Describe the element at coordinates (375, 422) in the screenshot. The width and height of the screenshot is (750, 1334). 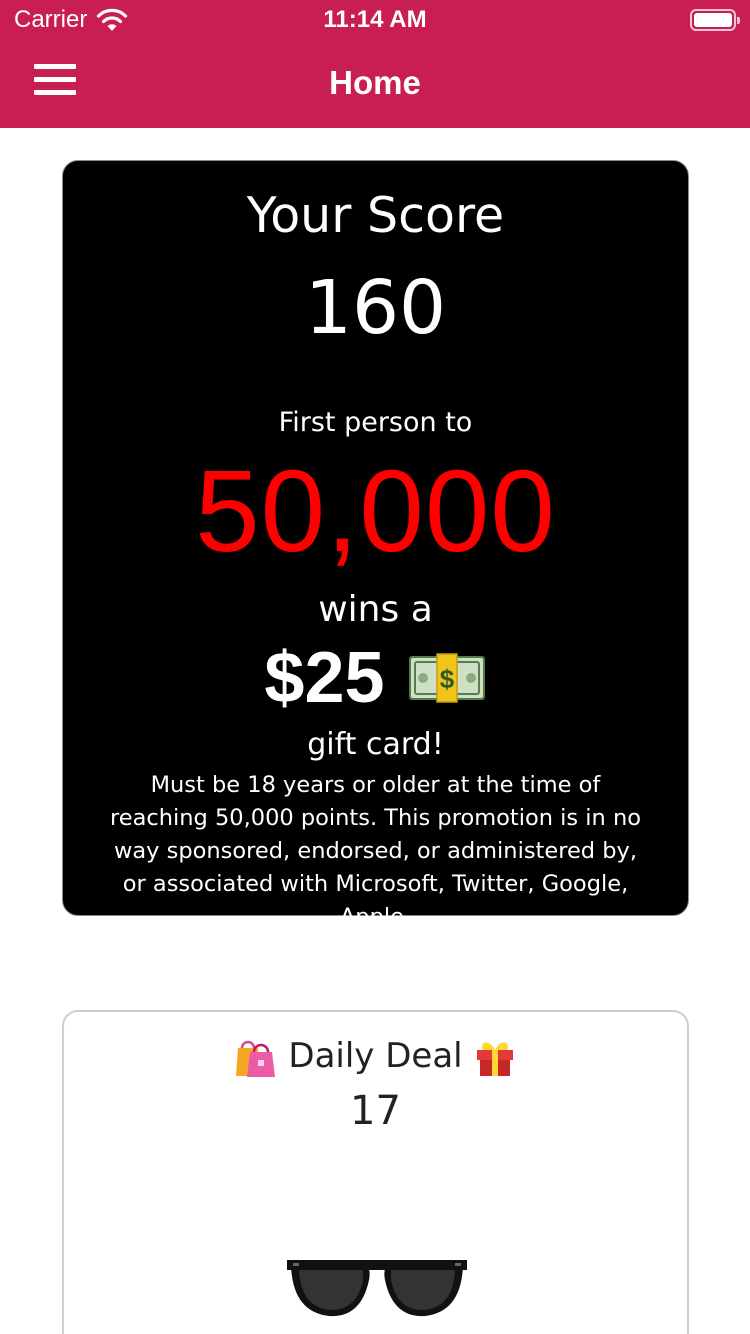
I see `first-person-text: First person to` at that location.